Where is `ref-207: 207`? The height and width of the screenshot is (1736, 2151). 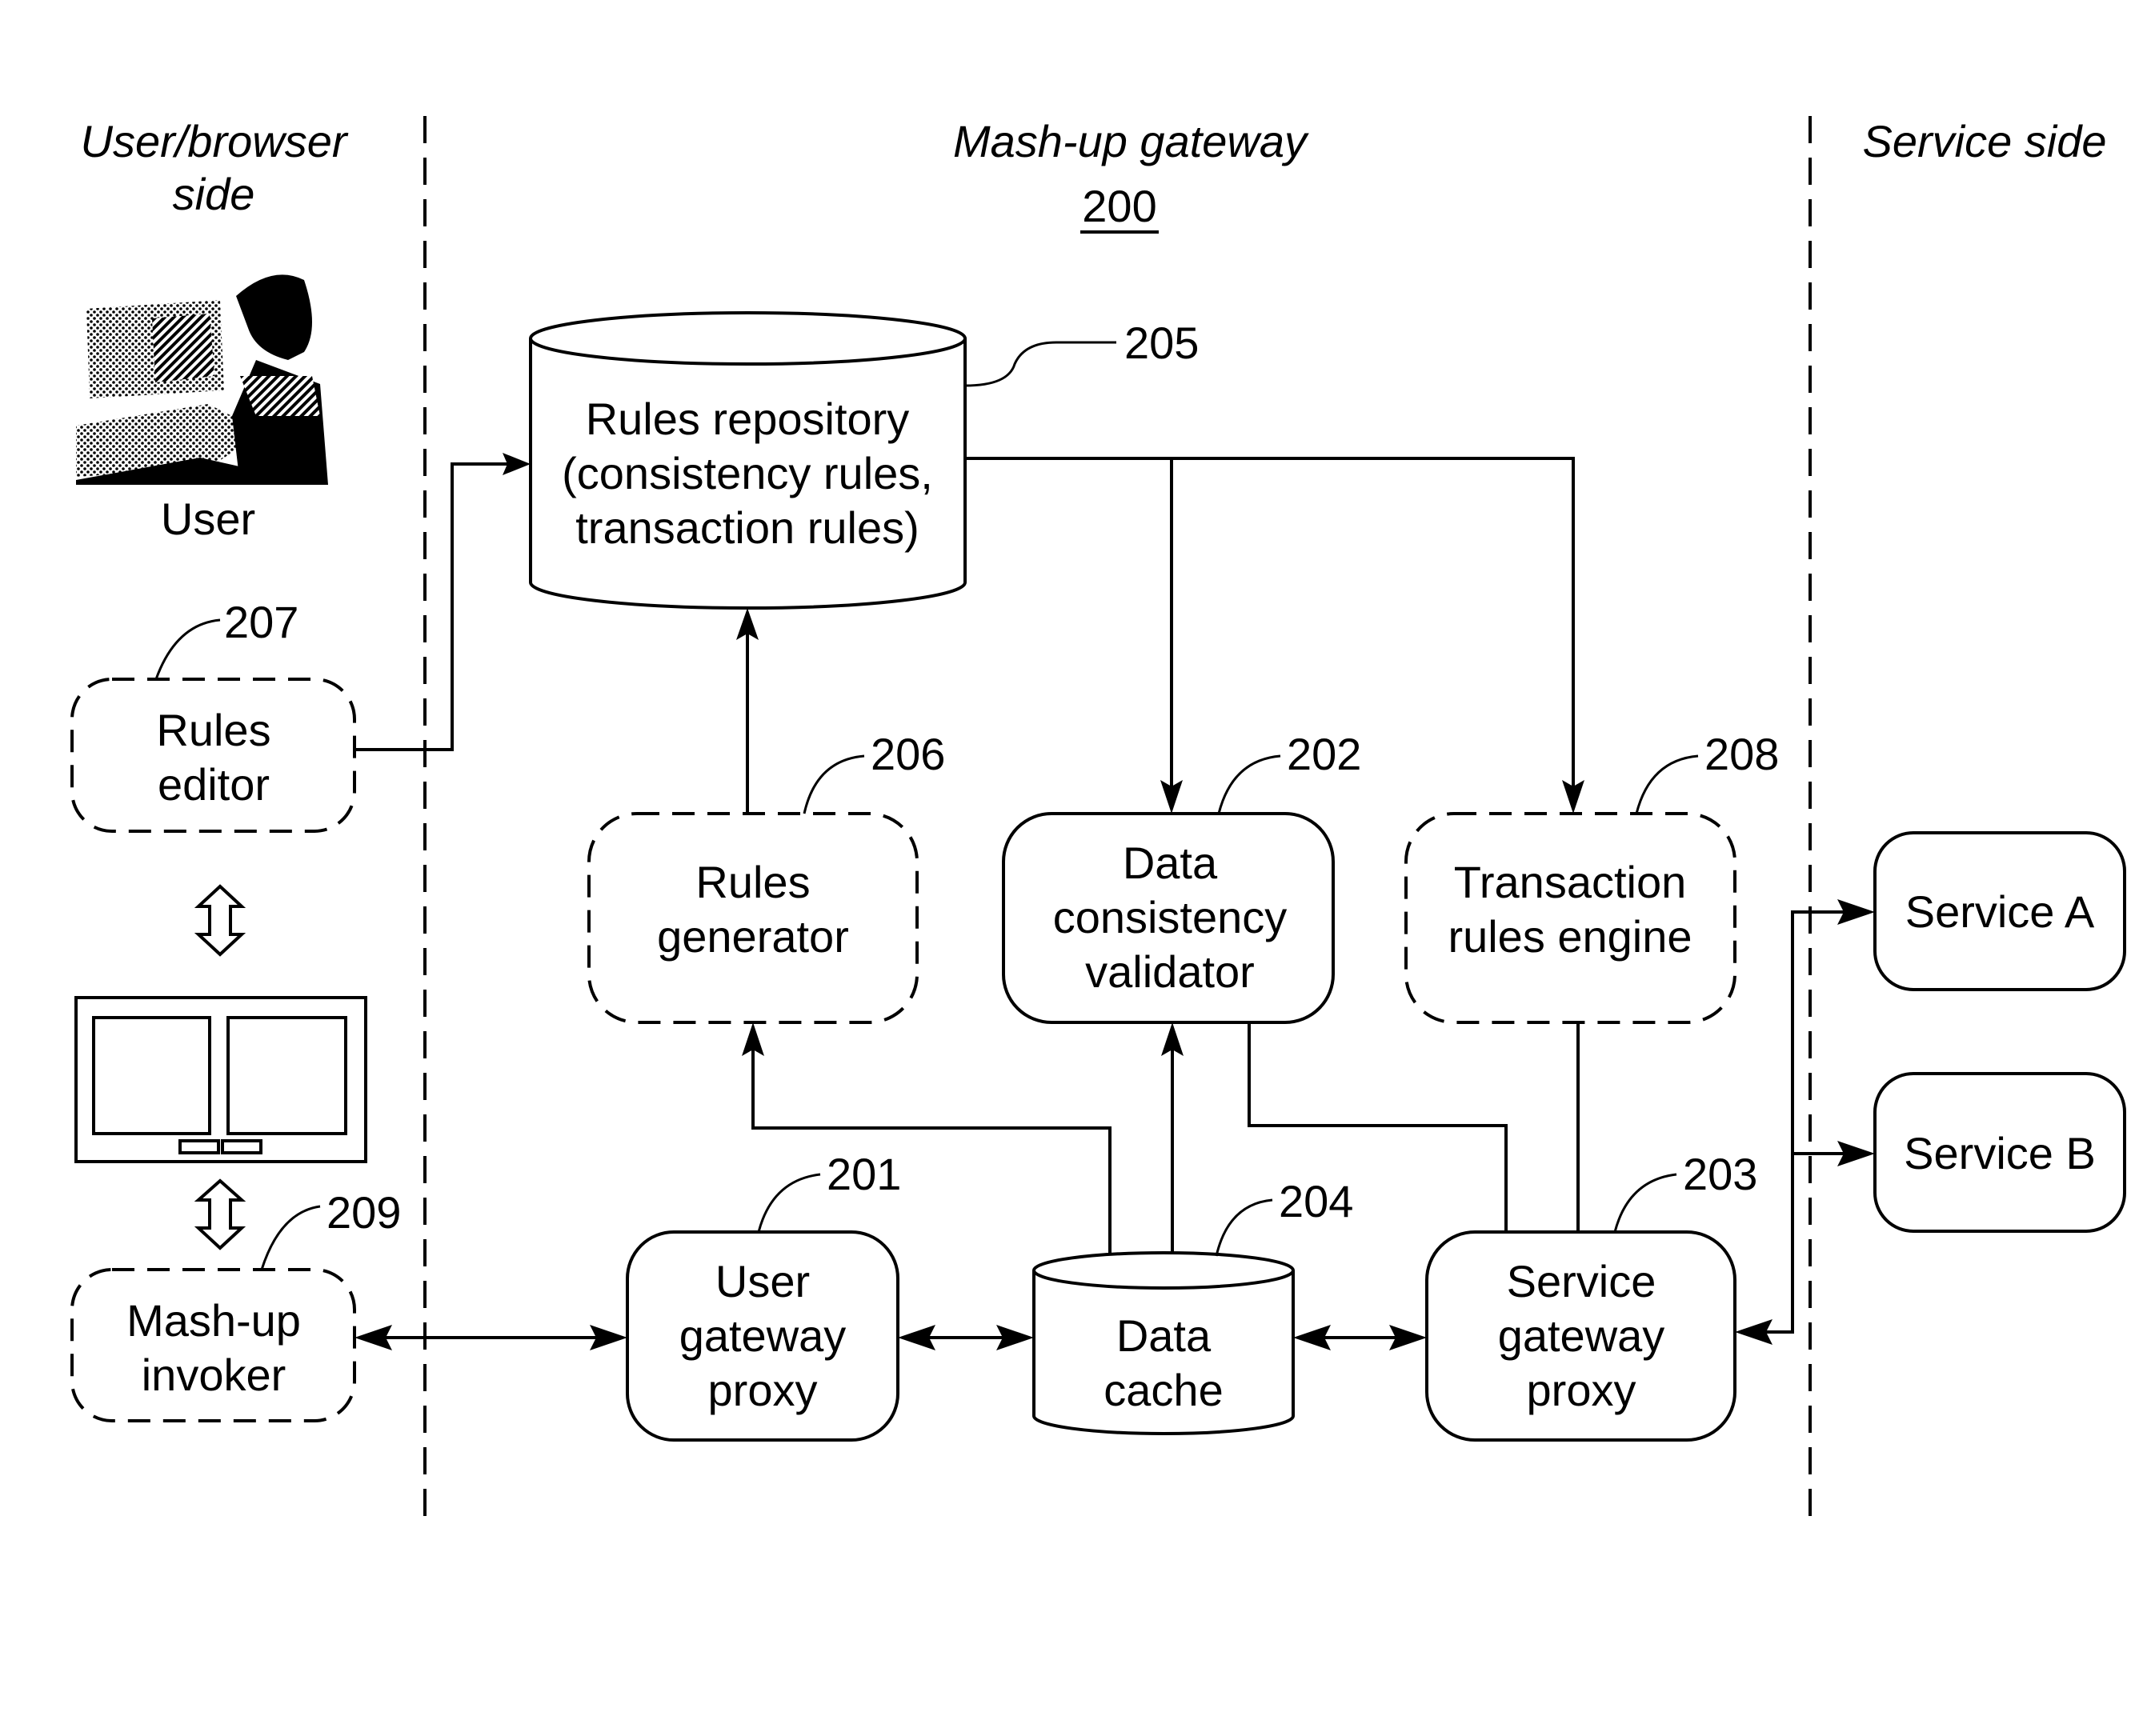 ref-207: 207 is located at coordinates (261, 622).